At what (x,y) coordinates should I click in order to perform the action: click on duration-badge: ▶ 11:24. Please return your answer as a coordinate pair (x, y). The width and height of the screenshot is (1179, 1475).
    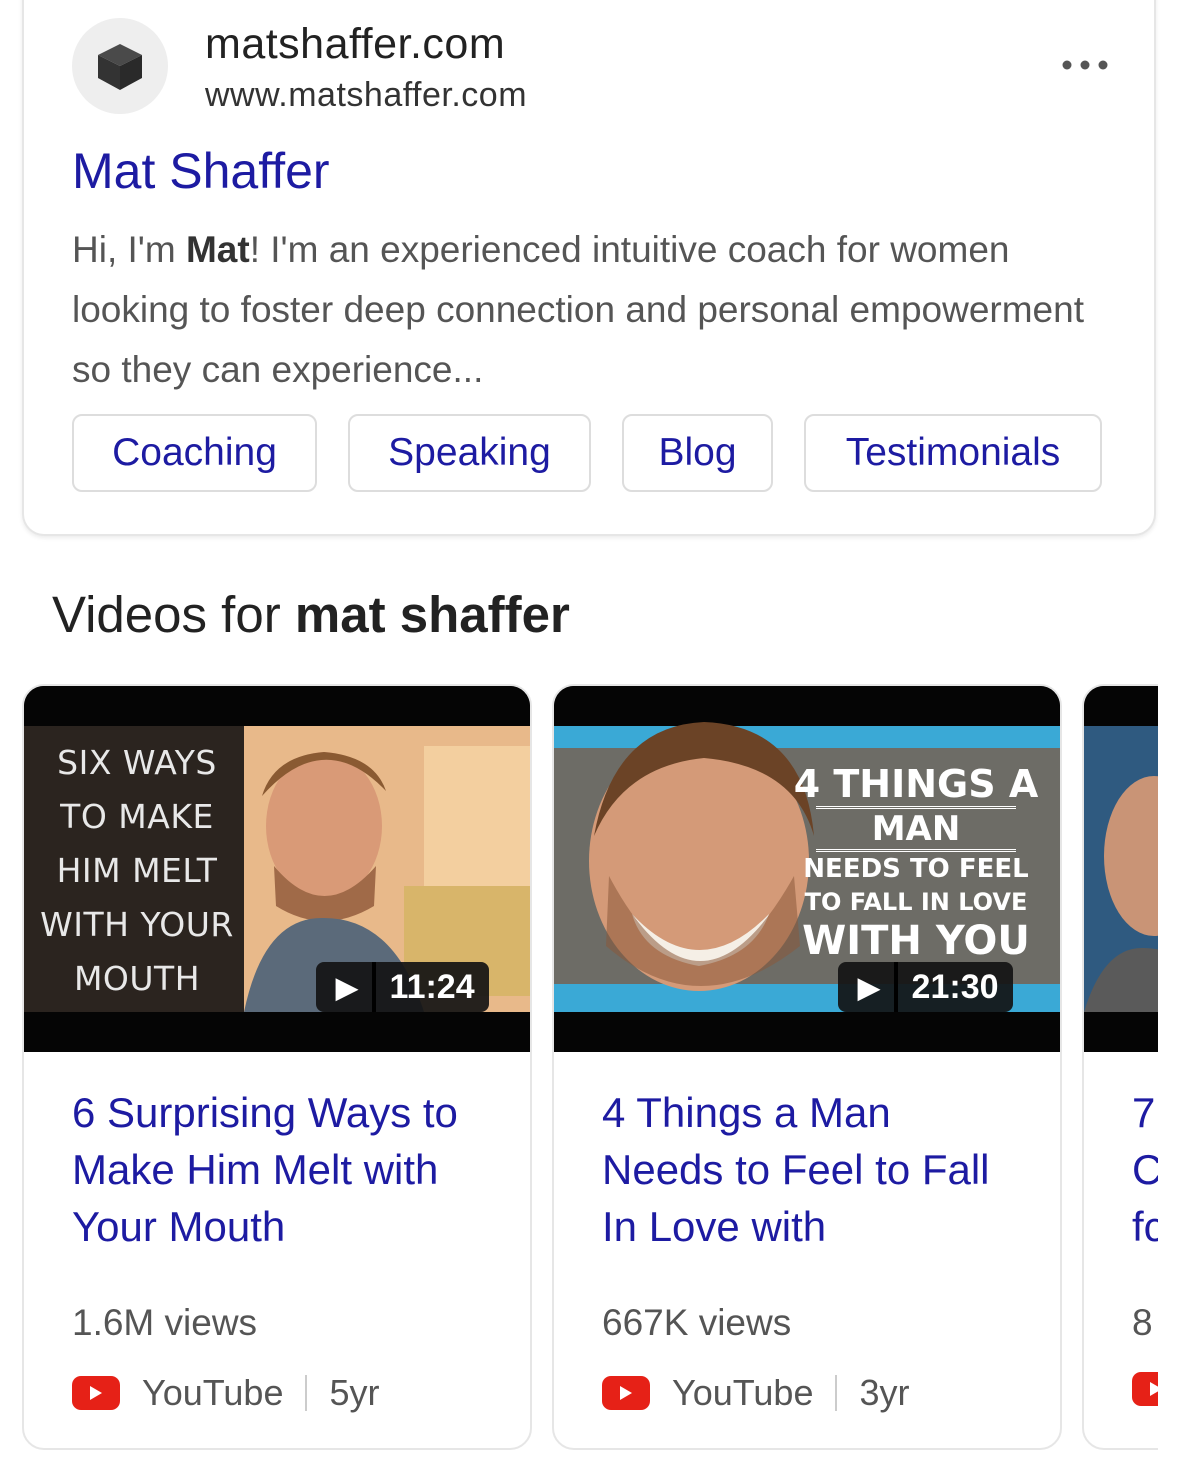
    Looking at the image, I should click on (402, 987).